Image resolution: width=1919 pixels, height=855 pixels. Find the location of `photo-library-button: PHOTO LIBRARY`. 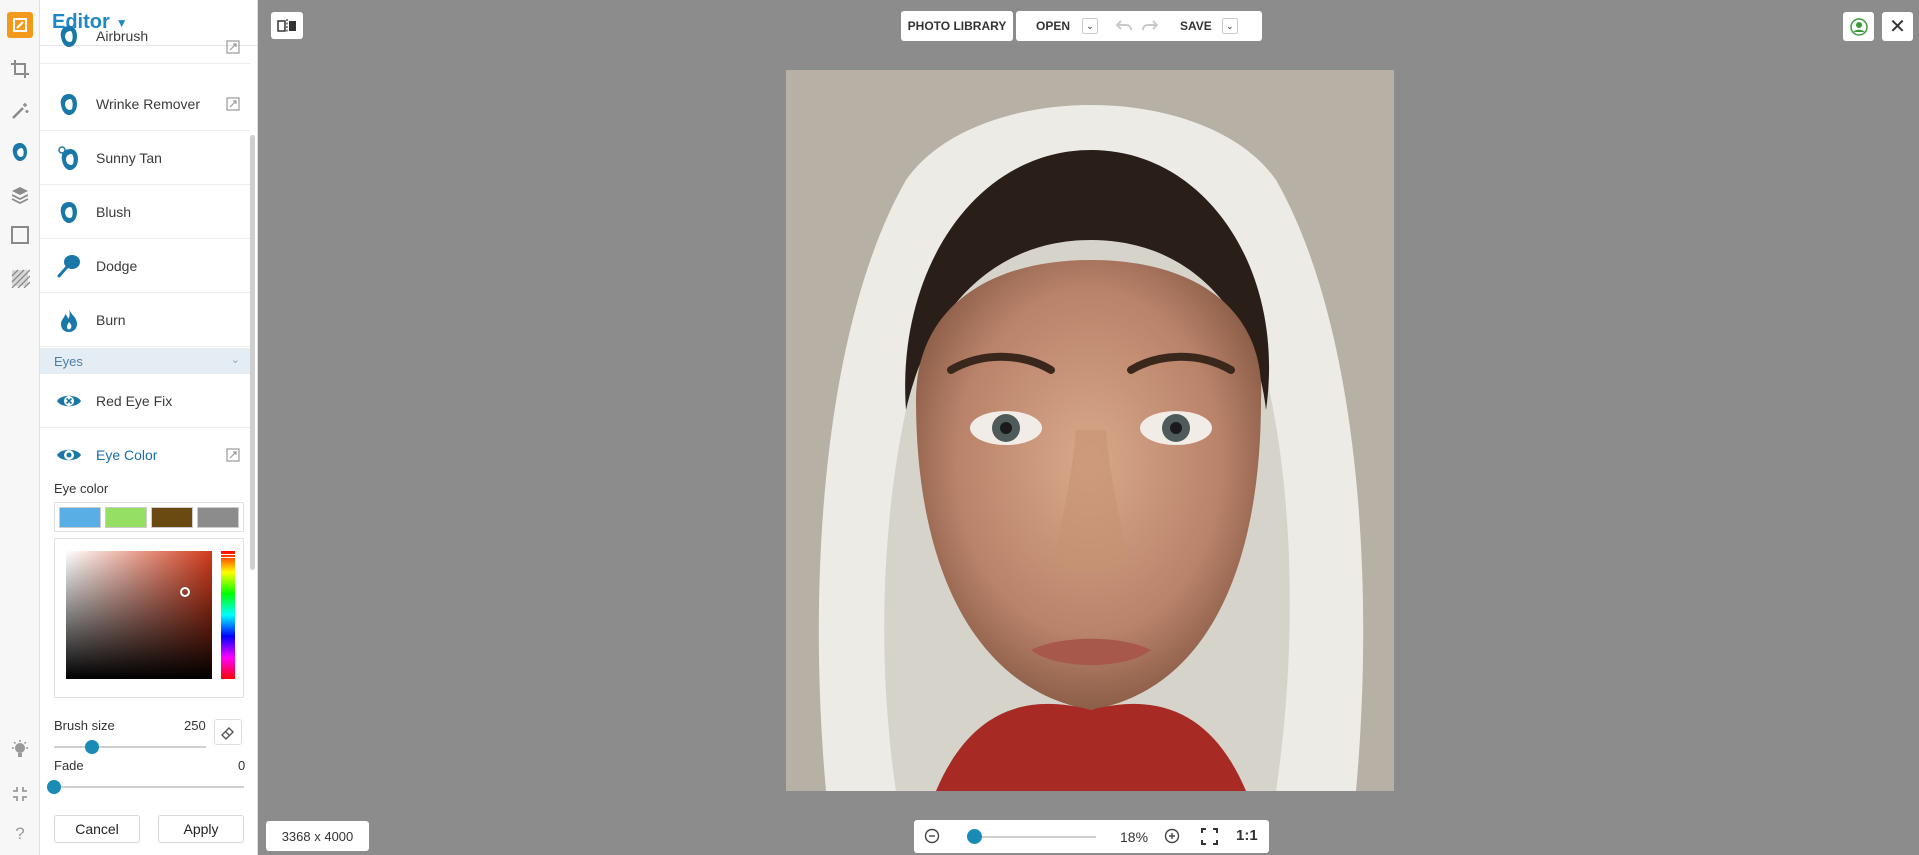

photo-library-button: PHOTO LIBRARY is located at coordinates (957, 26).